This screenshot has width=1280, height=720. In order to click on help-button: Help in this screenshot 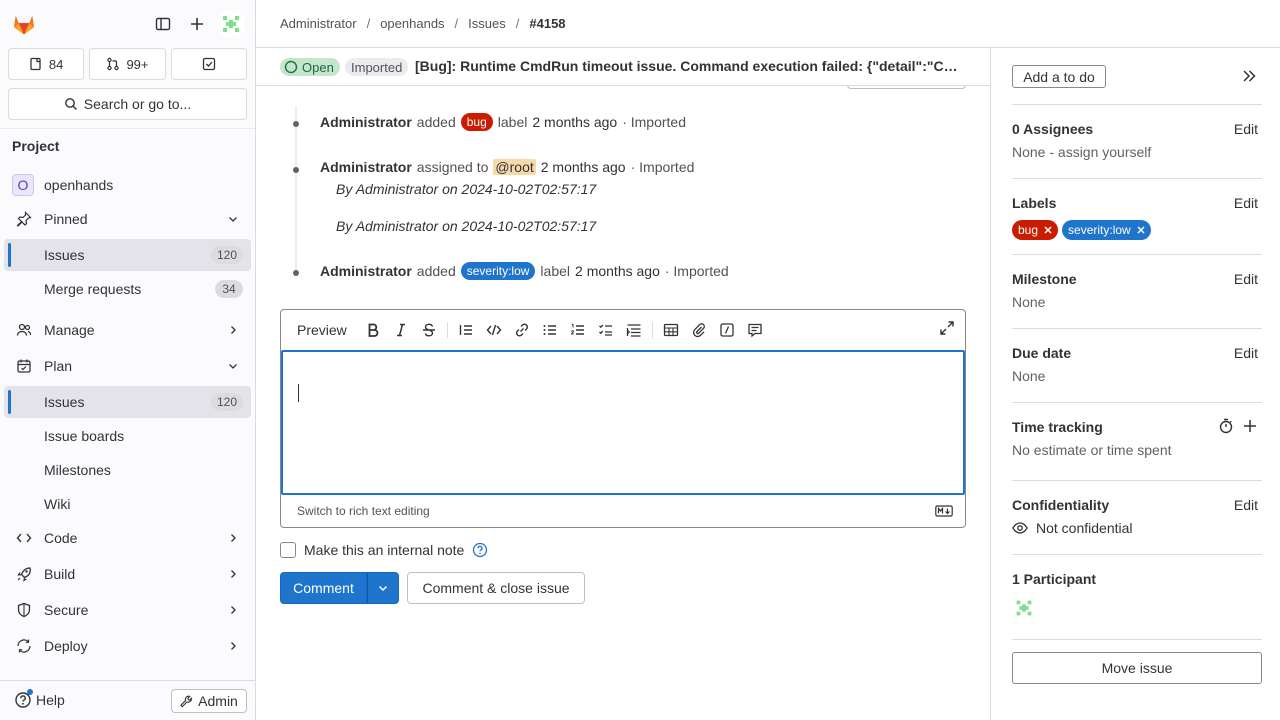, I will do `click(39, 699)`.